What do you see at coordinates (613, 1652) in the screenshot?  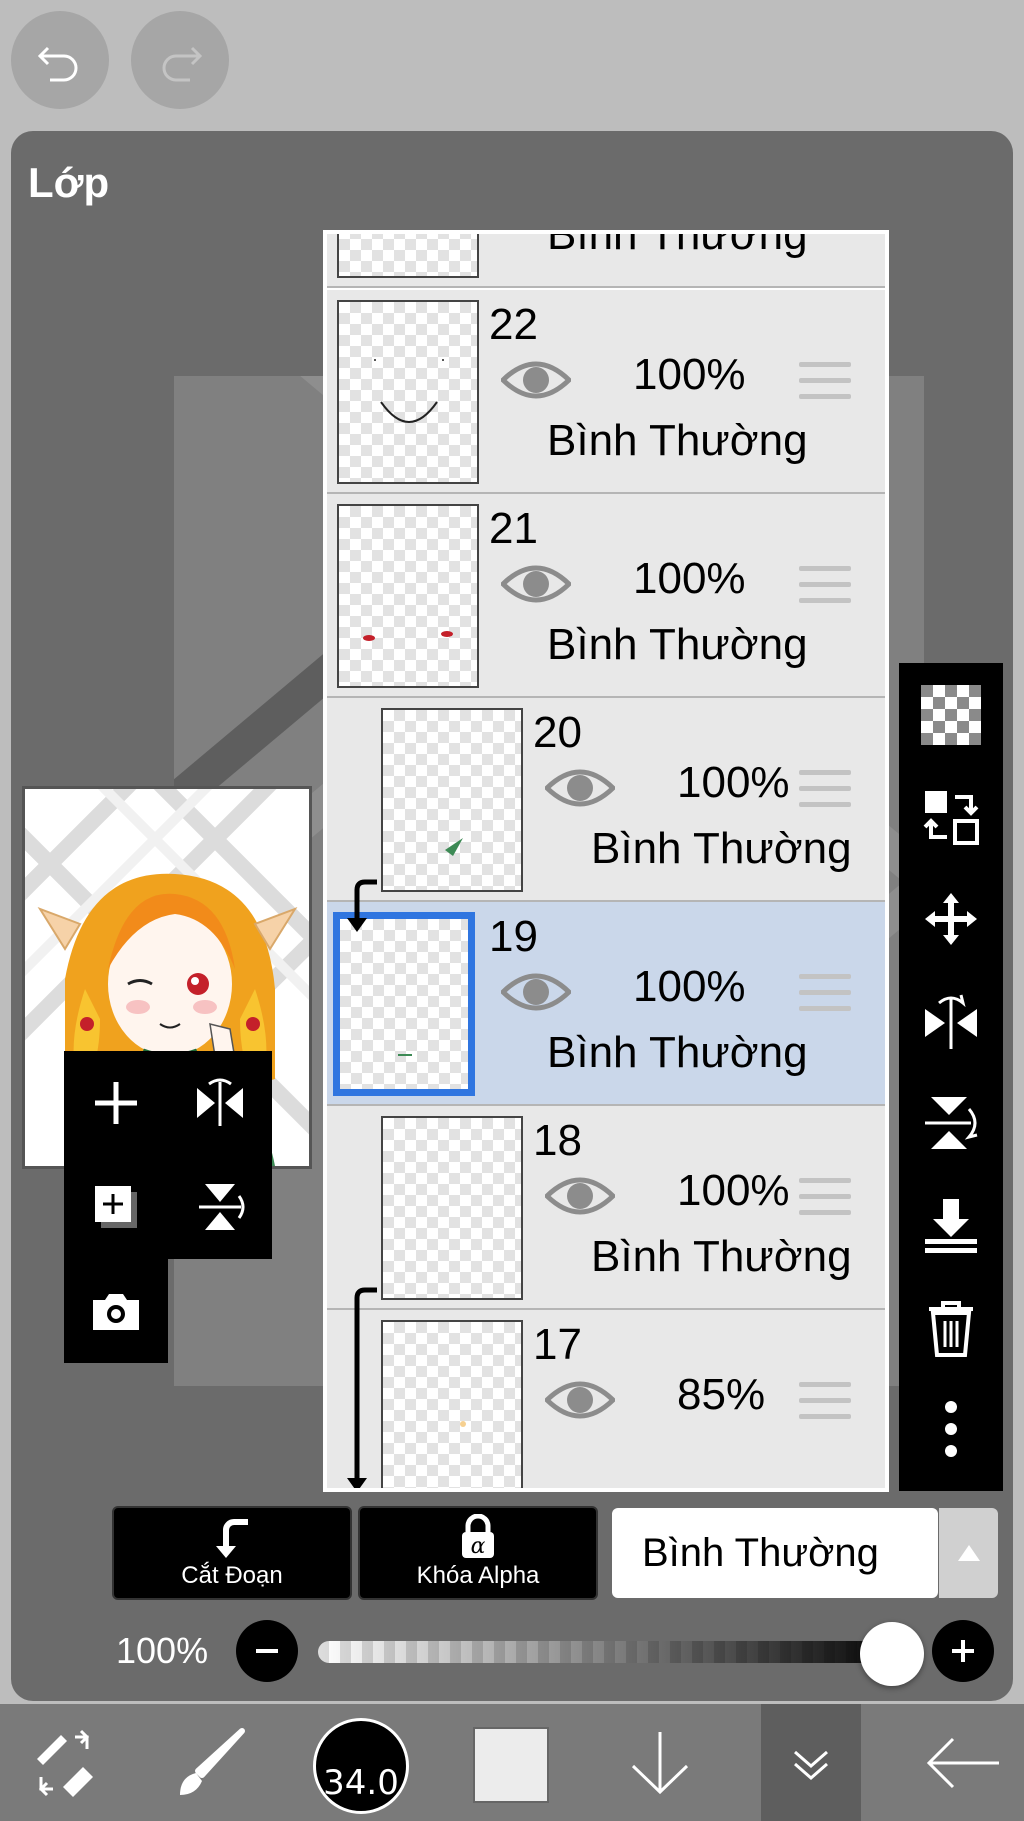 I see `opacity-slider-track` at bounding box center [613, 1652].